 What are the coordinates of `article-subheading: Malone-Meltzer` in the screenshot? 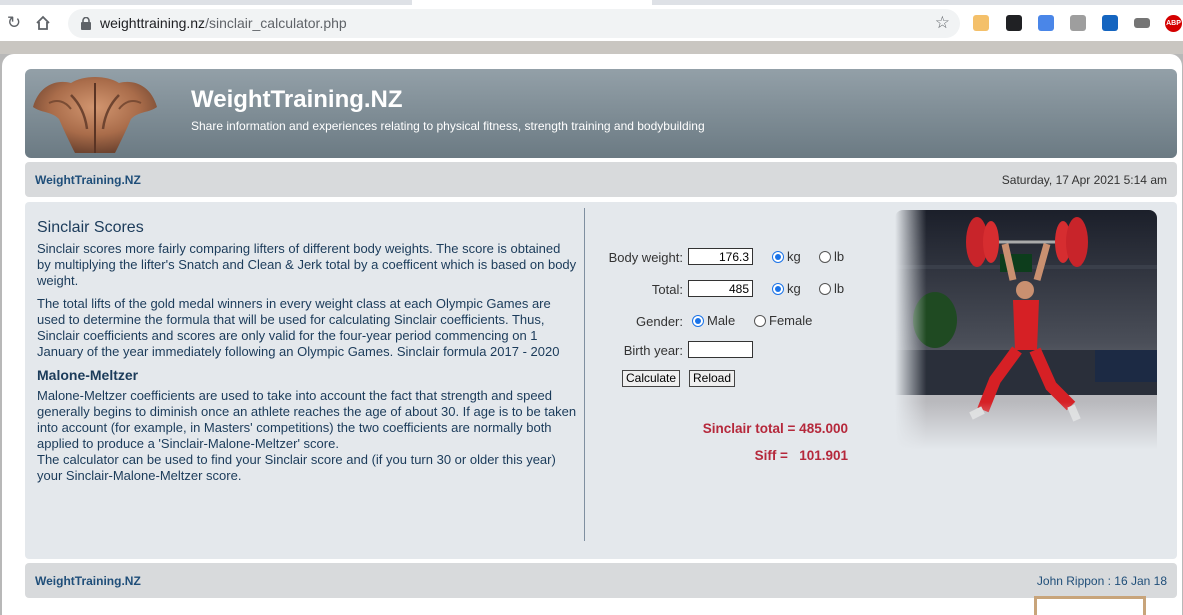 It's located at (88, 375).